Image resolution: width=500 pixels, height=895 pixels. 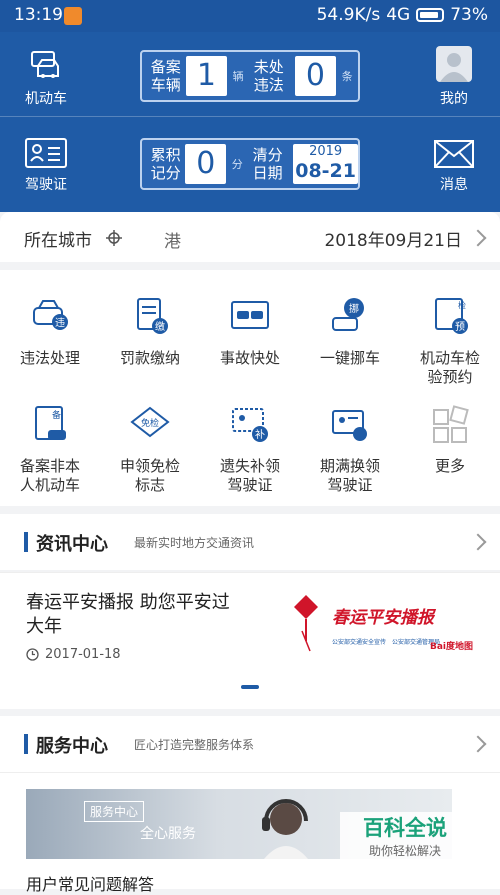 I want to click on svg-text: 缴, so click(x=160, y=326).